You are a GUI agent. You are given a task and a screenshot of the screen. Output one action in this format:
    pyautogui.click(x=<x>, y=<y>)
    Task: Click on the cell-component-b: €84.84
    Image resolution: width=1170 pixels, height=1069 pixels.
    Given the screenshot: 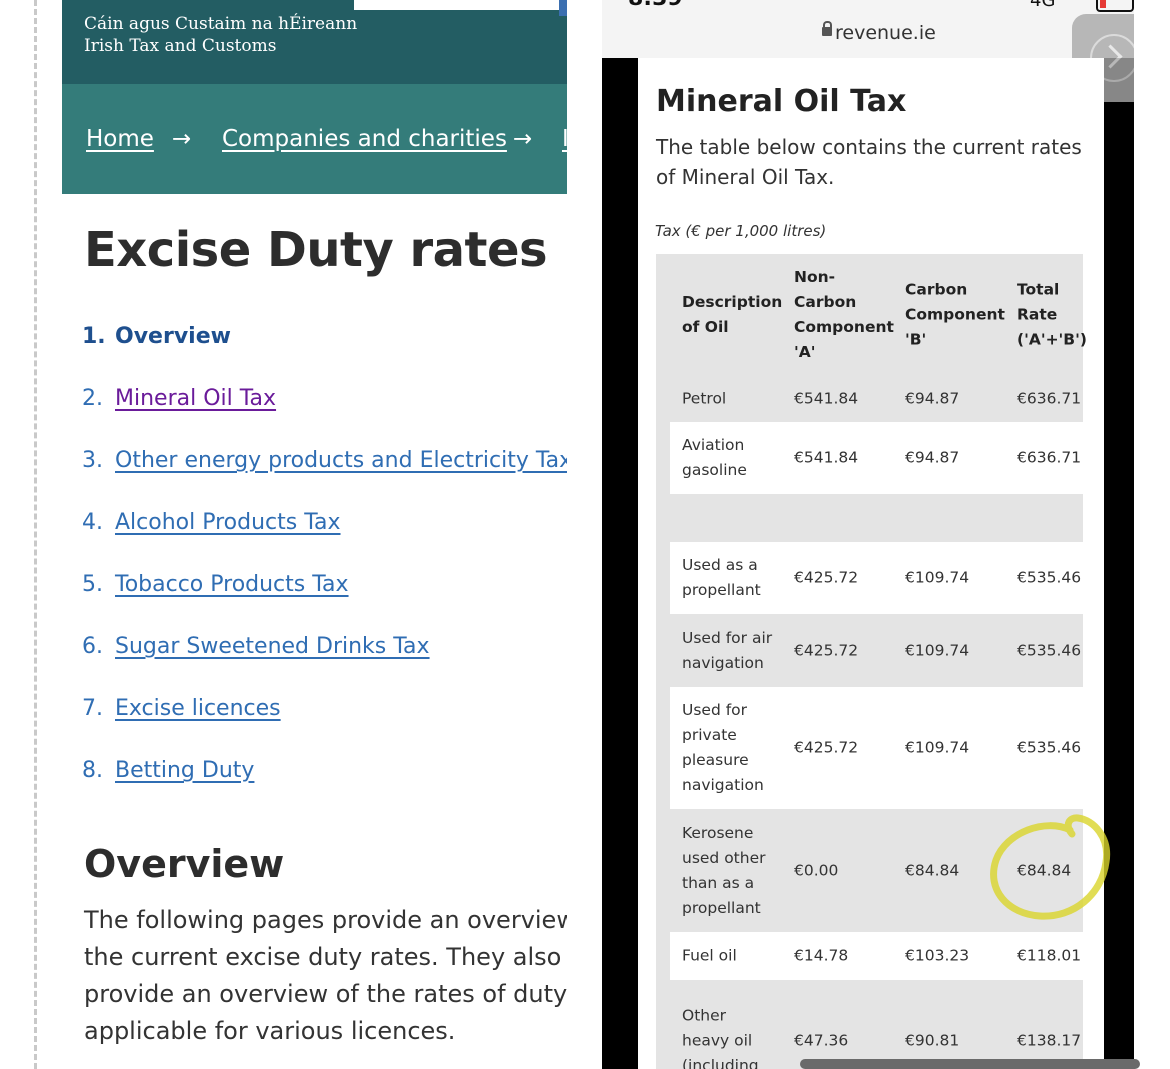 What is the action you would take?
    pyautogui.click(x=932, y=870)
    